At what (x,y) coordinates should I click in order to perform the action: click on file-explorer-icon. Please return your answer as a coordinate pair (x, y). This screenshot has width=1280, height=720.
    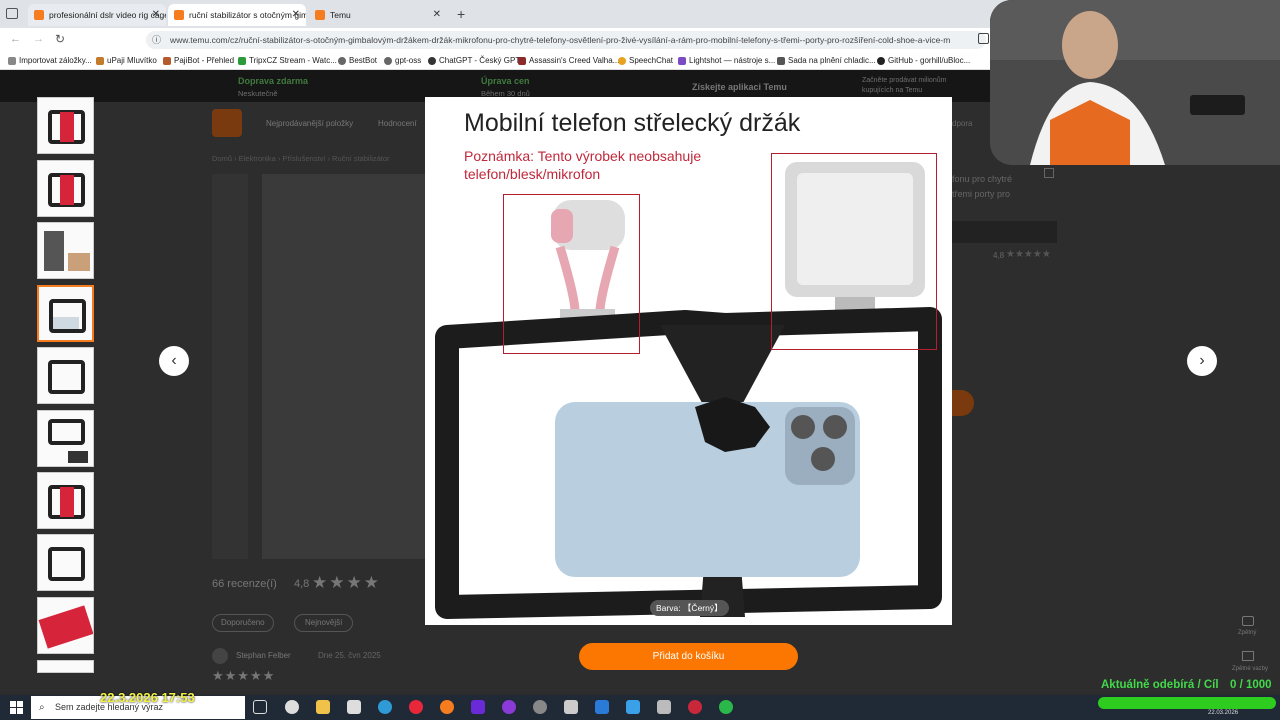
    Looking at the image, I should click on (323, 707).